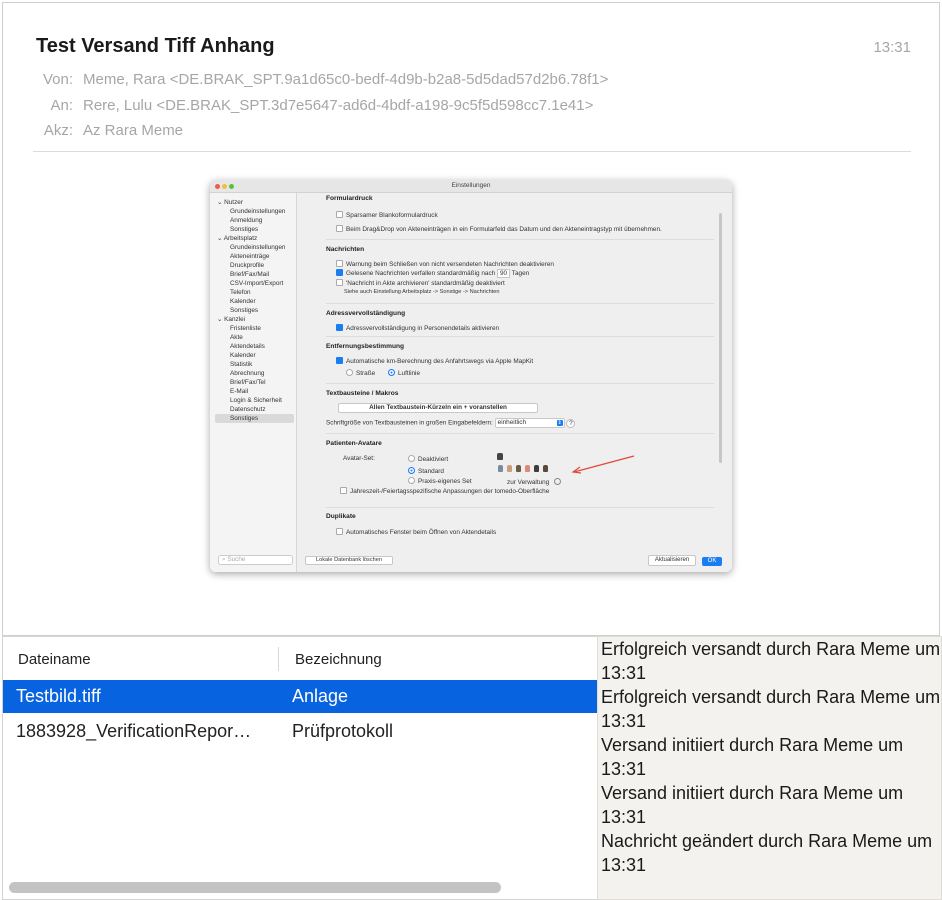  Describe the element at coordinates (236, 337) in the screenshot. I see `sidebar-item: Akte` at that location.